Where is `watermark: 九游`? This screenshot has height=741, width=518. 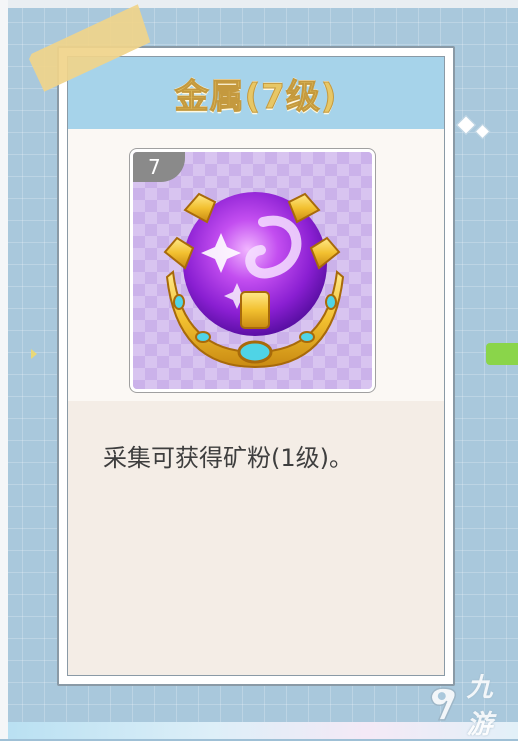
watermark: 九游 is located at coordinates (470, 706).